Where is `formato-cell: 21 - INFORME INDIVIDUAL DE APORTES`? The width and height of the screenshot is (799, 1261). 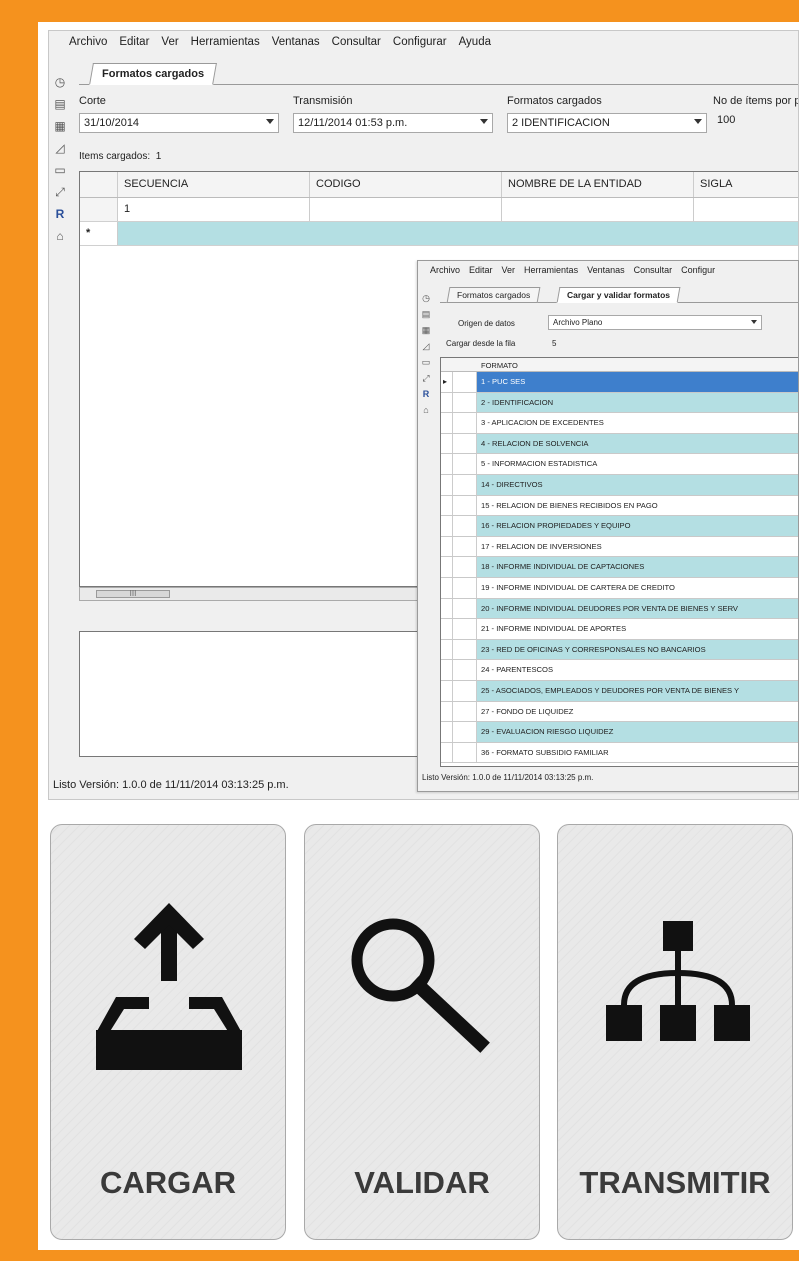 formato-cell: 21 - INFORME INDIVIDUAL DE APORTES is located at coordinates (637, 629).